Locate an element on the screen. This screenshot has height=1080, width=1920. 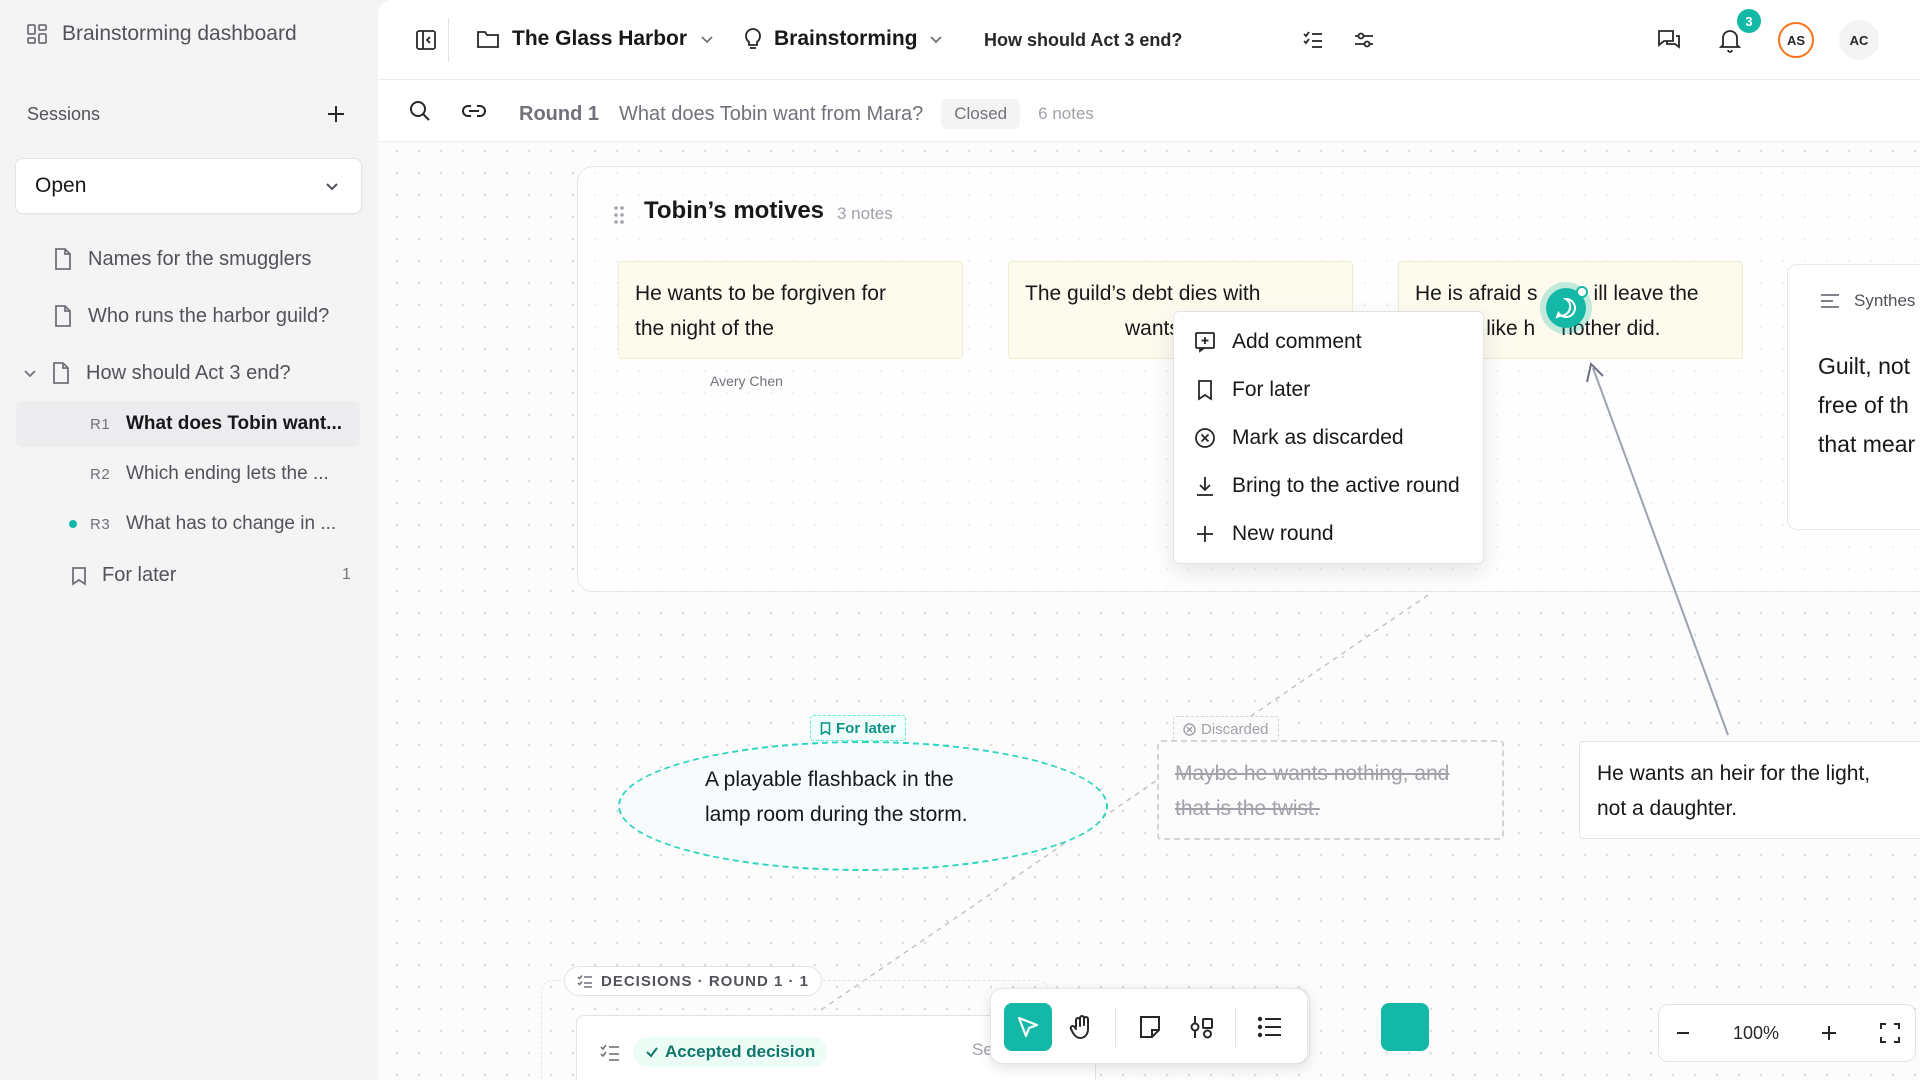
sessions-header: Sessions is located at coordinates (187, 114).